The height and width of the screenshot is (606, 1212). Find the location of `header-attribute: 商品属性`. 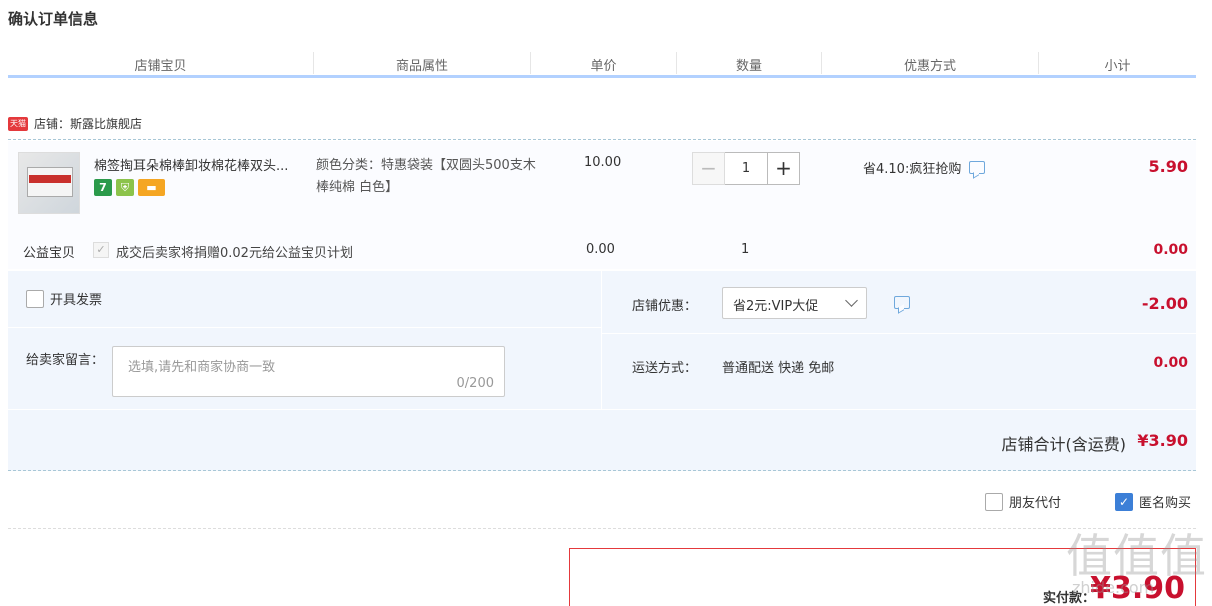

header-attribute: 商品属性 is located at coordinates (422, 63).